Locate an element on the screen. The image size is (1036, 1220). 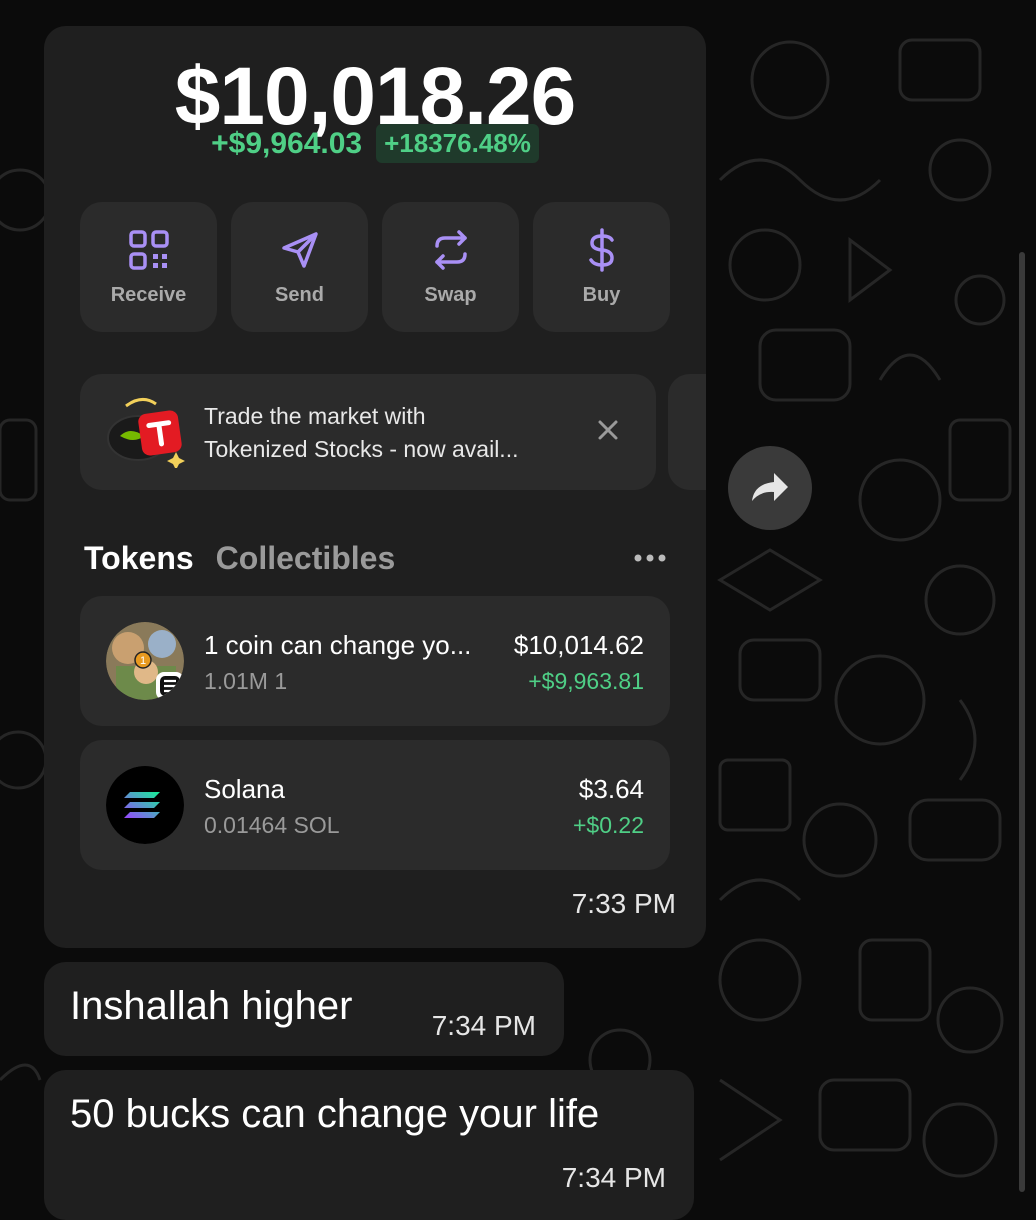
token-name: Solana is located at coordinates (244, 789).